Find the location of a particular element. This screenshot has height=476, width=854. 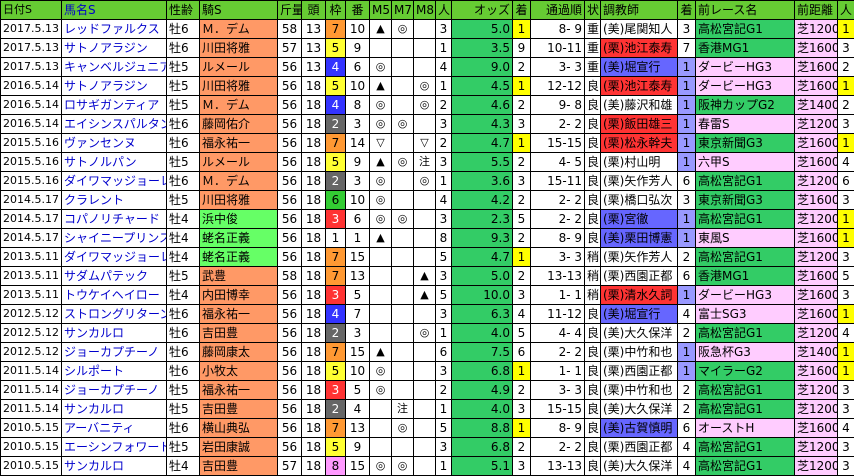

table-cell: 4 is located at coordinates (358, 409).